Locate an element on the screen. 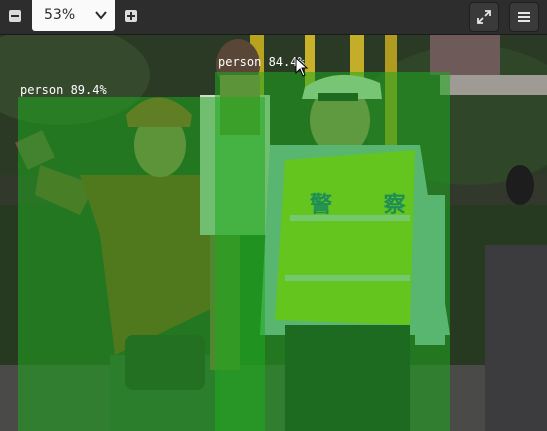 This screenshot has width=547, height=431. zoom-level-value: 53% is located at coordinates (60, 15).